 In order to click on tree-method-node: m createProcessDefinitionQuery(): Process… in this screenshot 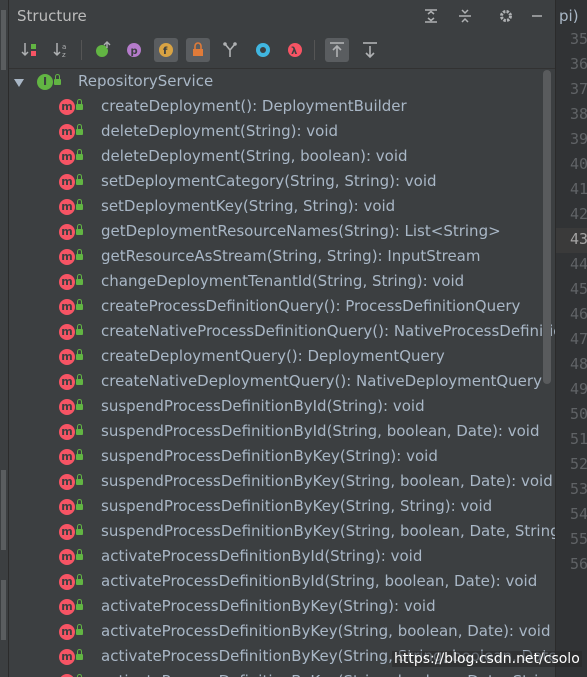, I will do `click(282, 307)`.